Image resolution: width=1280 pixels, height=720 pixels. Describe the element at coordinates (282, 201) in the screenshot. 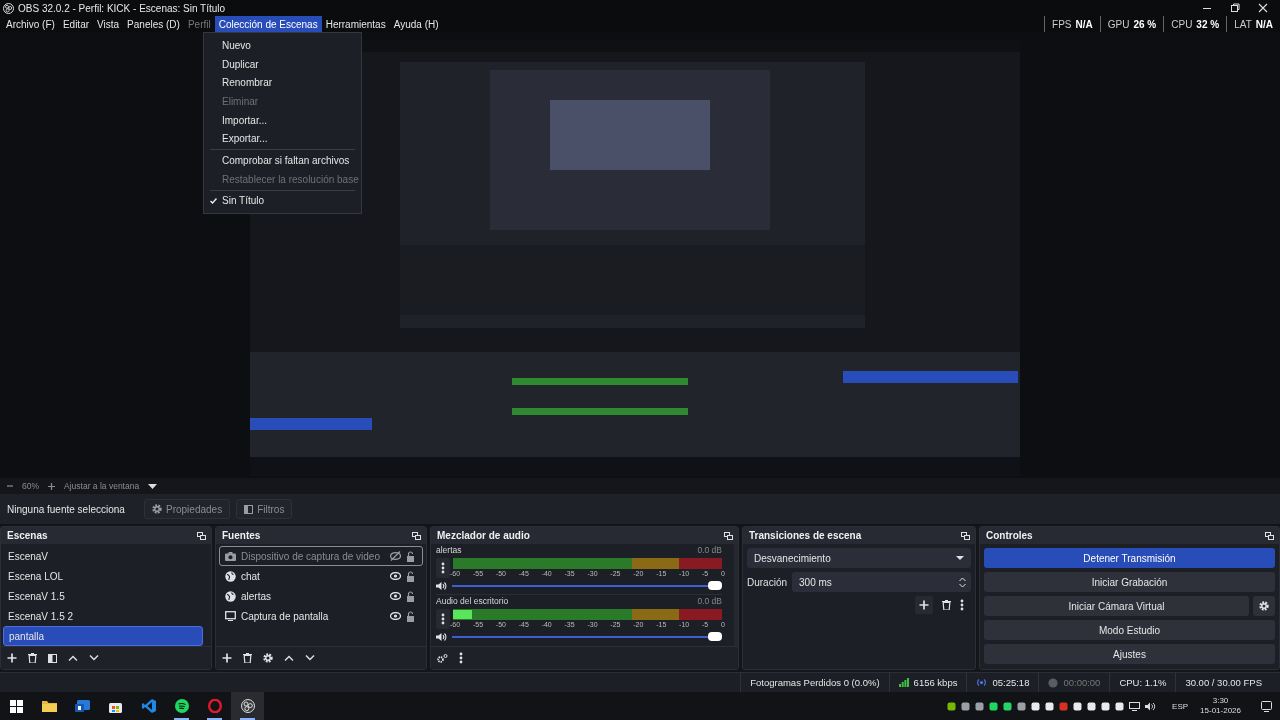

I see `menu-option: Sin Título` at that location.